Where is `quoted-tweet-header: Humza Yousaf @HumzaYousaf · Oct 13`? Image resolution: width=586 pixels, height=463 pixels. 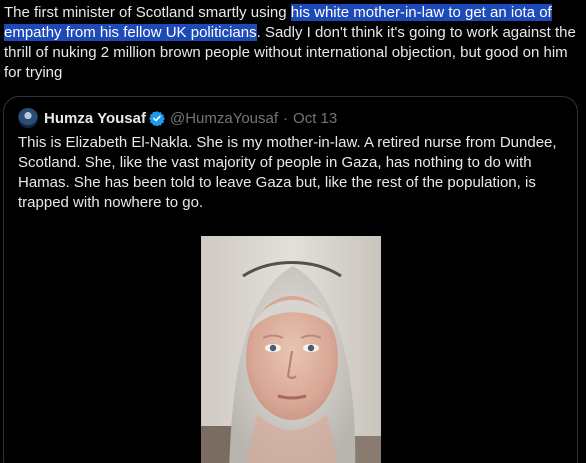 quoted-tweet-header: Humza Yousaf @HumzaYousaf · Oct 13 is located at coordinates (177, 118).